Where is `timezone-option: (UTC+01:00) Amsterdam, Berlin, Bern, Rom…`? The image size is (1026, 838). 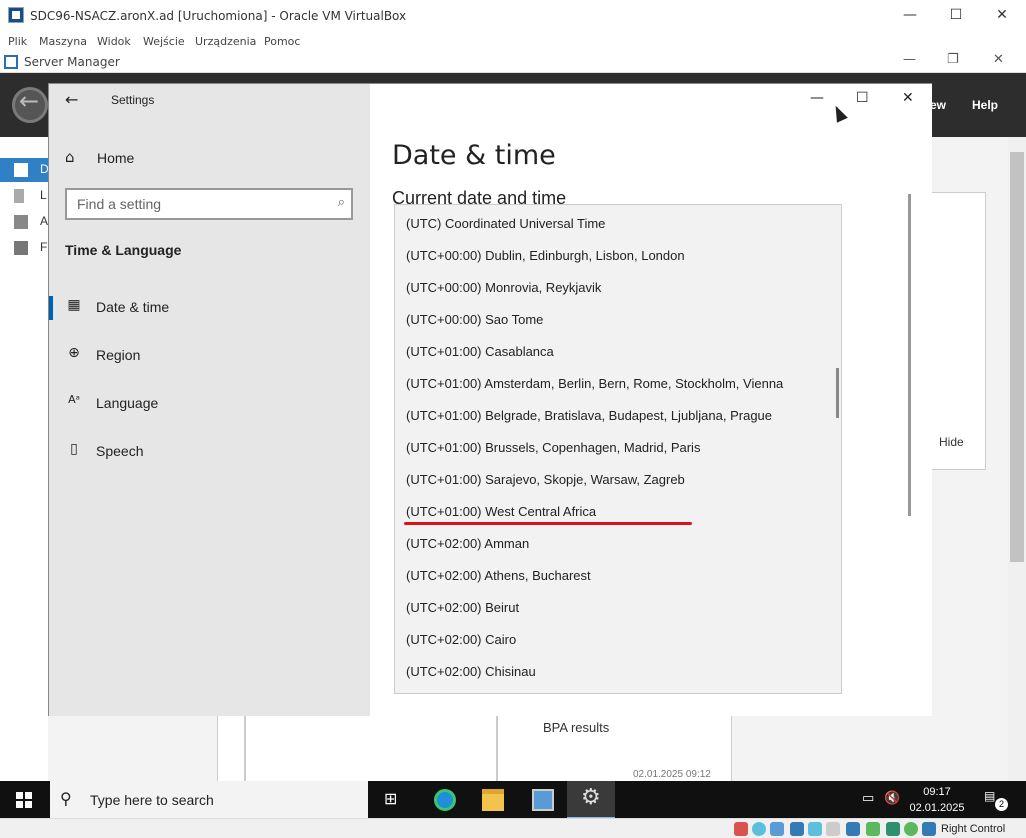 timezone-option: (UTC+01:00) Amsterdam, Berlin, Bern, Rom… is located at coordinates (615, 384).